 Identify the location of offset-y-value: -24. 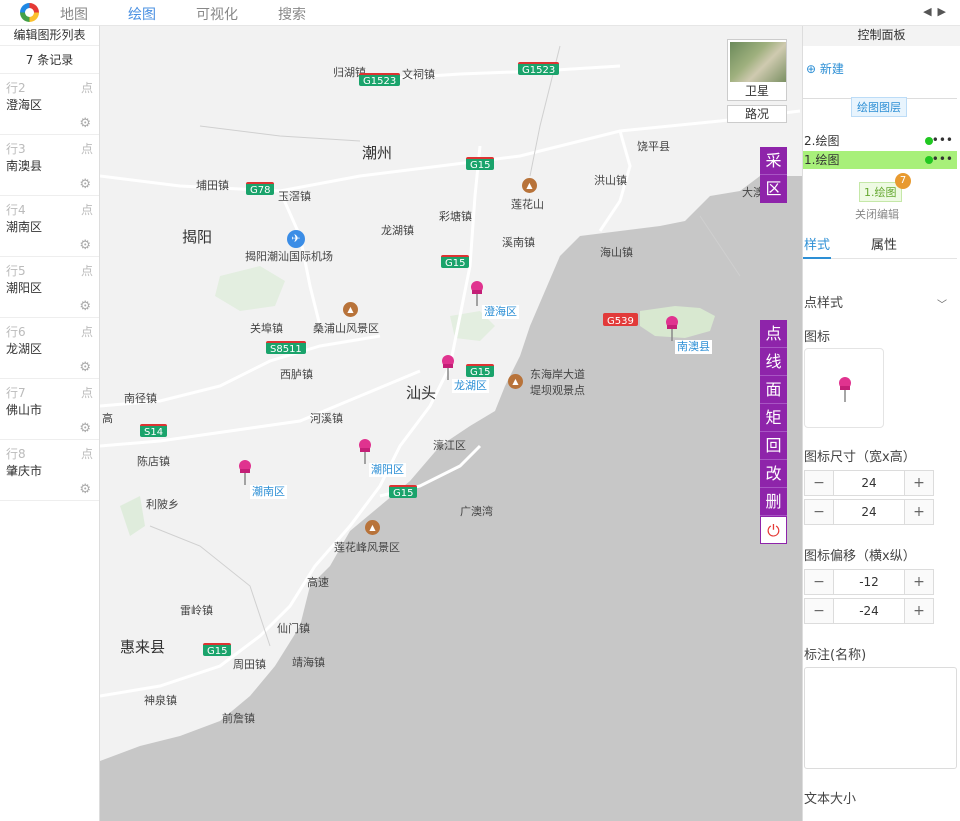
(869, 611).